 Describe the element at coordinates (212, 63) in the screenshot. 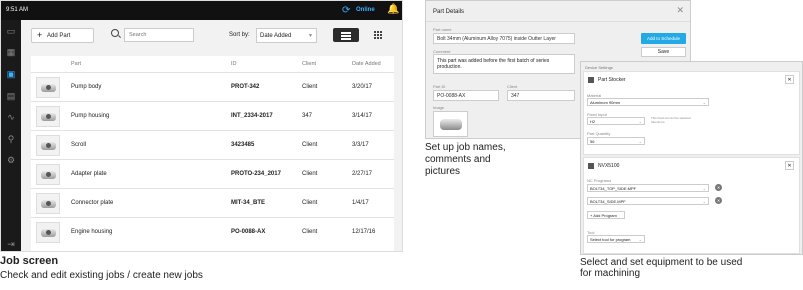

I see `table-header: Part ID Client Date Added` at that location.